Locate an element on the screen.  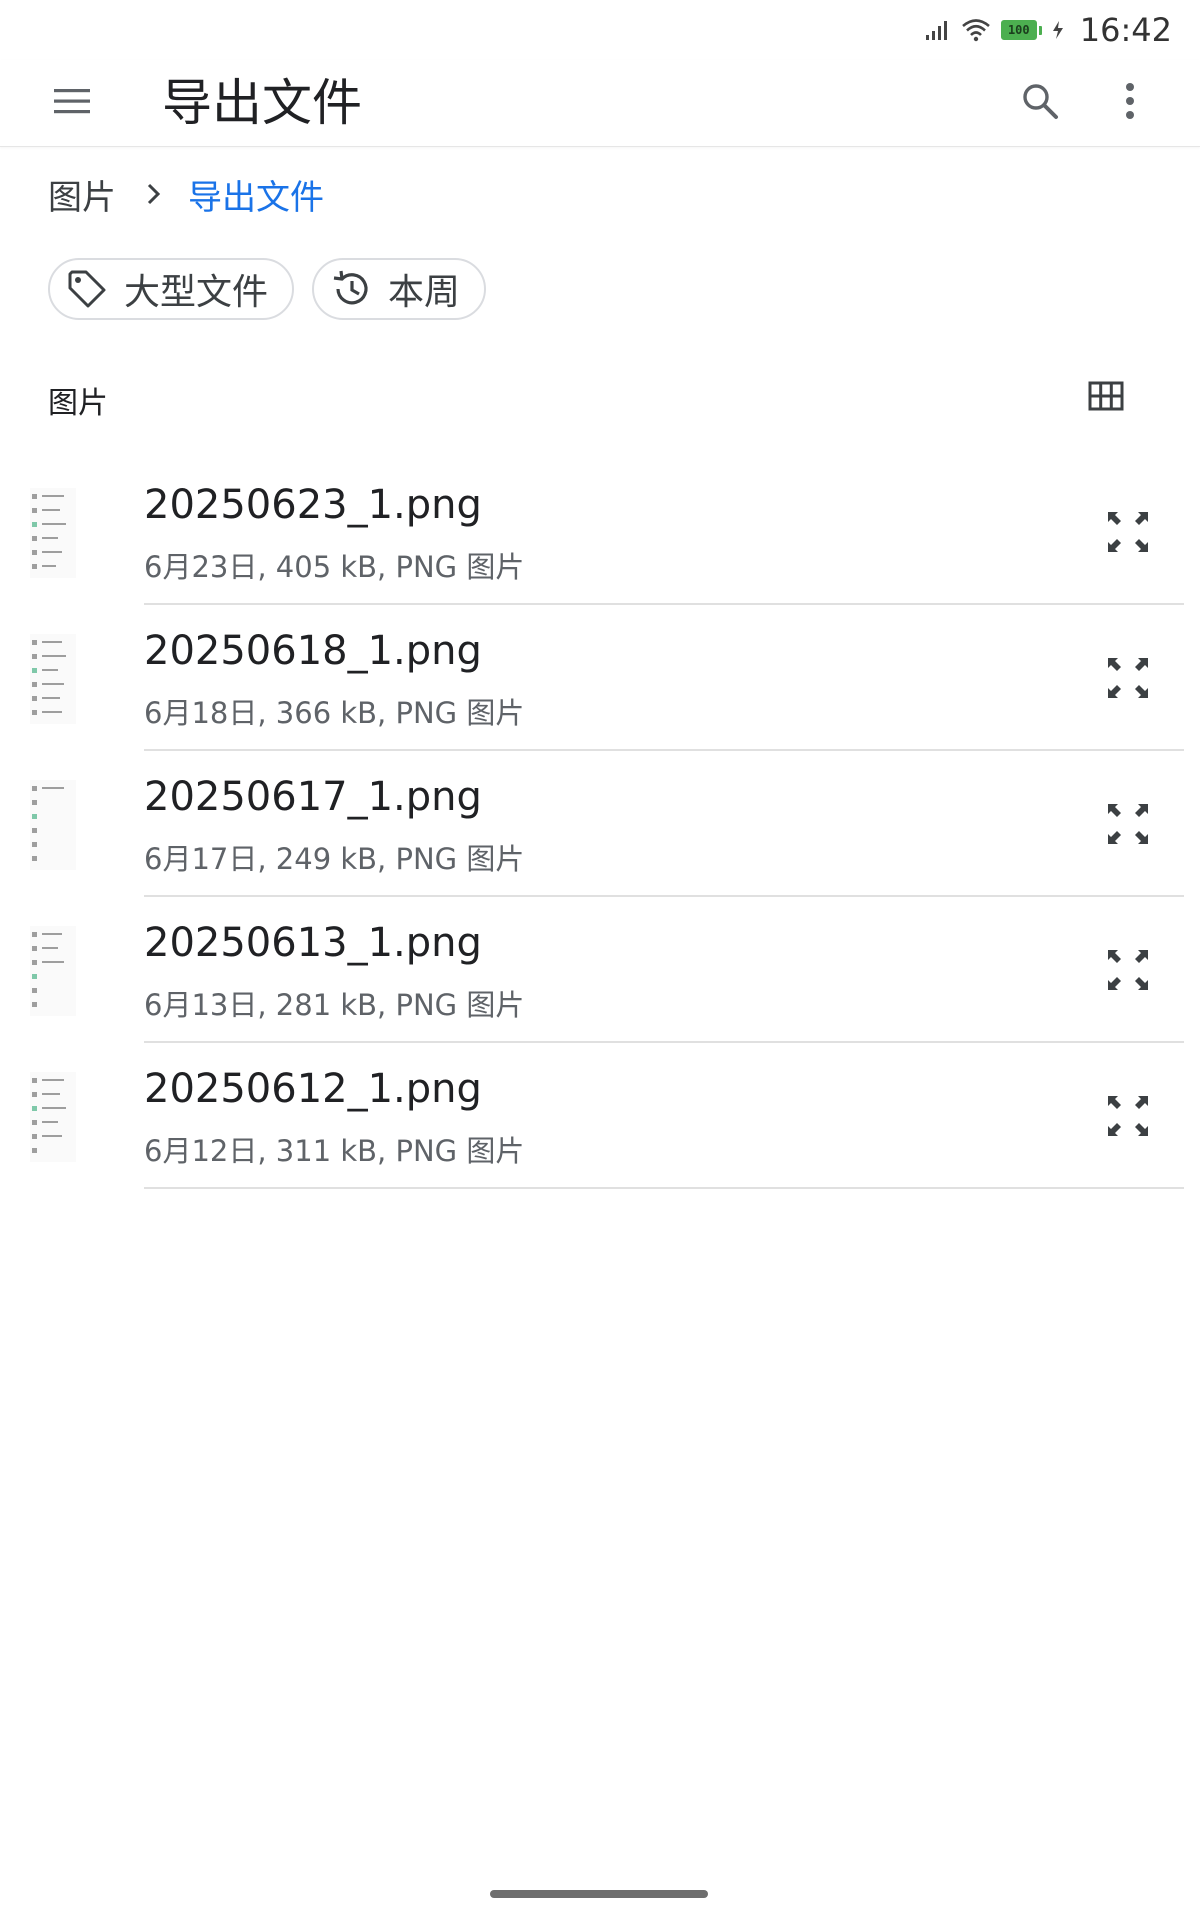
grid-view-icon is located at coordinates (1106, 398).